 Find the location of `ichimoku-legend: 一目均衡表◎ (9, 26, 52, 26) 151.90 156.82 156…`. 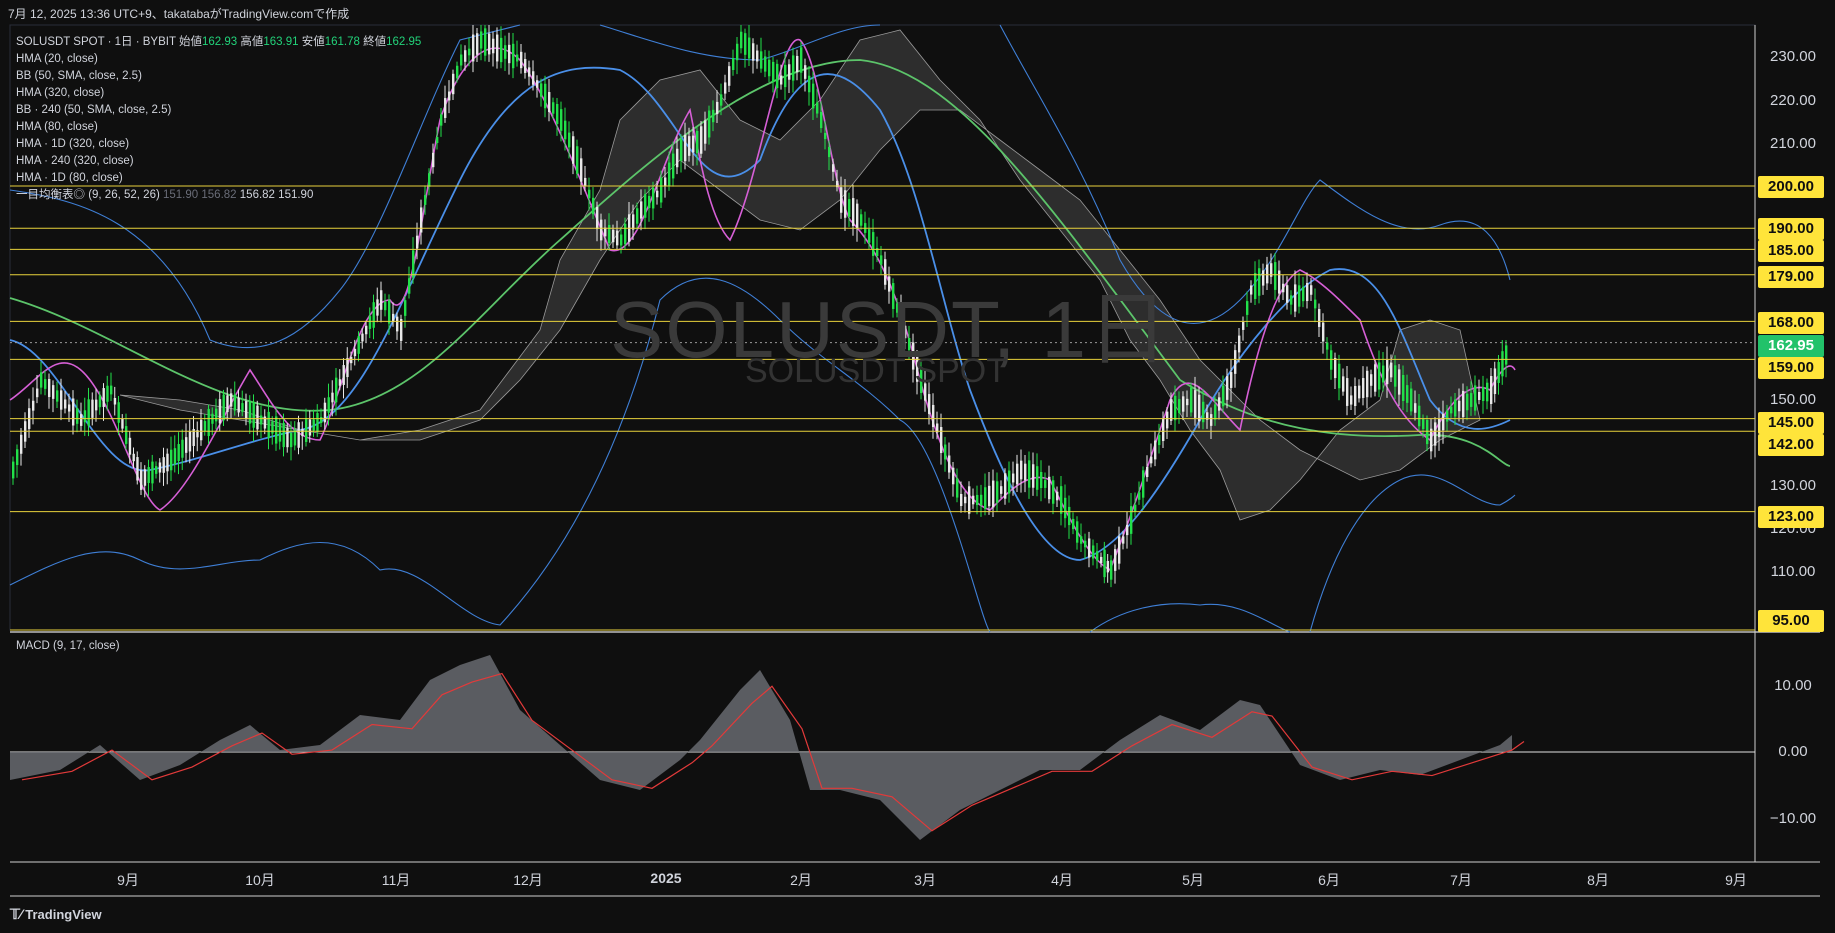

ichimoku-legend: 一目均衡表◎ (9, 26, 52, 26) 151.90 156.82 156… is located at coordinates (164, 195).